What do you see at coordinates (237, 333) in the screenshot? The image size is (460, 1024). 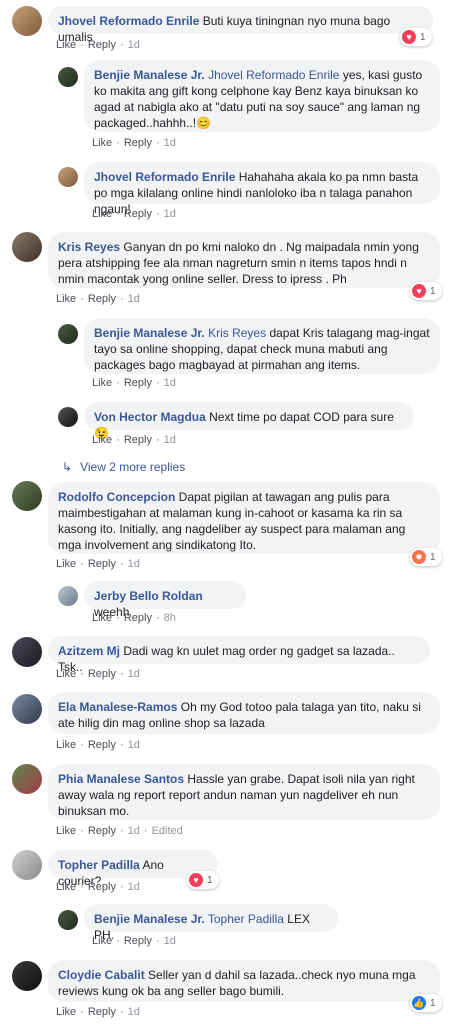 I see `mention-link: Kris Reyes` at bounding box center [237, 333].